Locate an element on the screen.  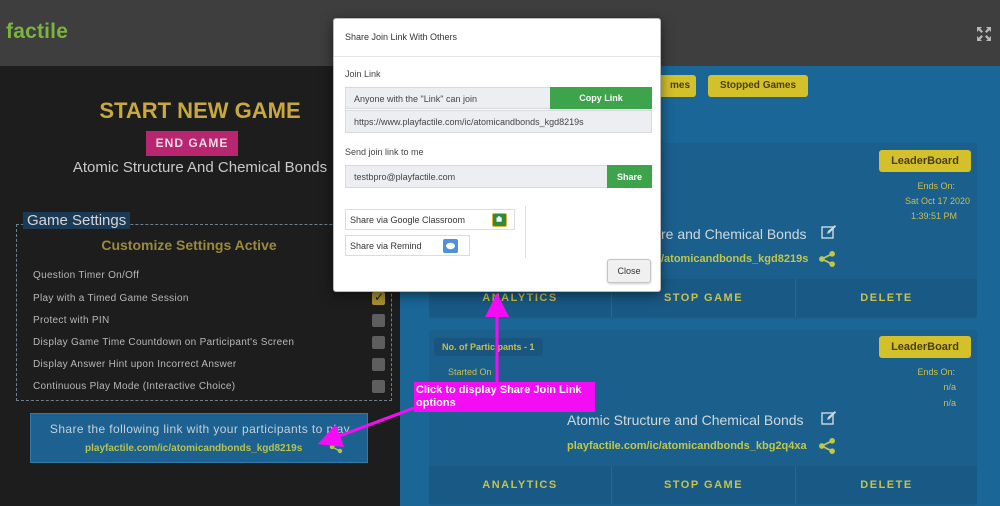
email-value: testbpro@playfactile.com is located at coordinates (405, 177).